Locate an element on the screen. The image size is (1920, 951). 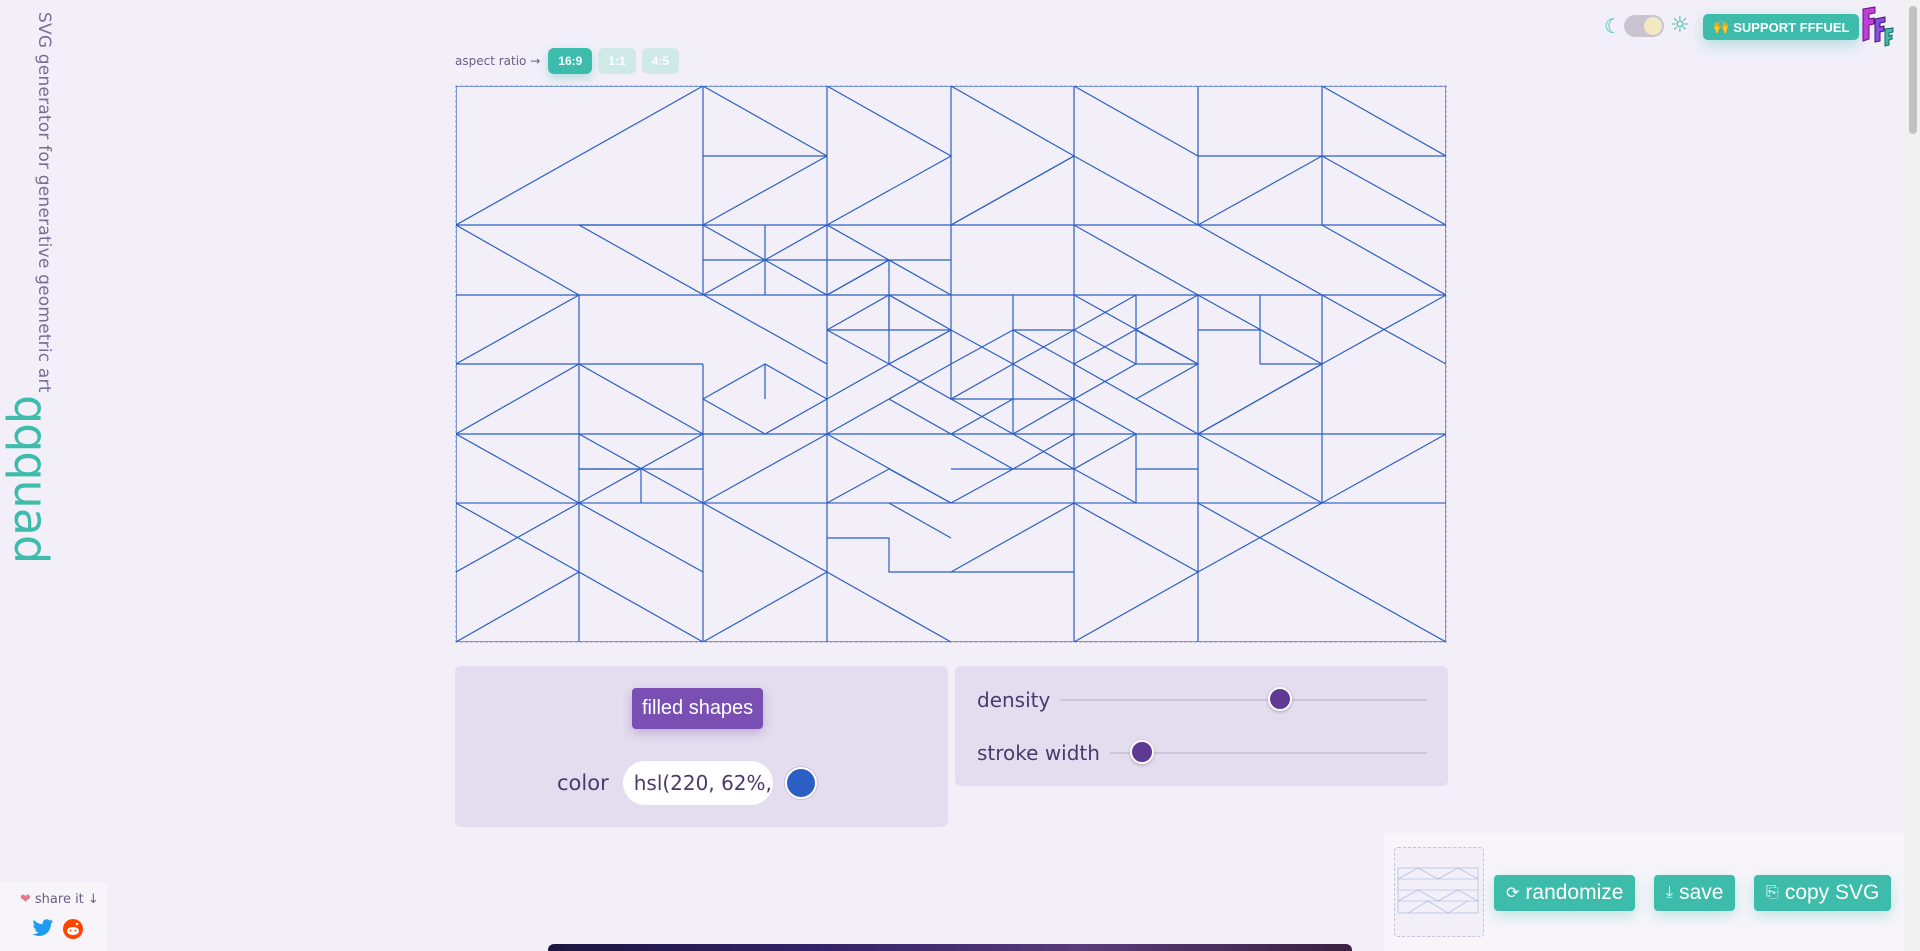
reddit-icon is located at coordinates (73, 929).